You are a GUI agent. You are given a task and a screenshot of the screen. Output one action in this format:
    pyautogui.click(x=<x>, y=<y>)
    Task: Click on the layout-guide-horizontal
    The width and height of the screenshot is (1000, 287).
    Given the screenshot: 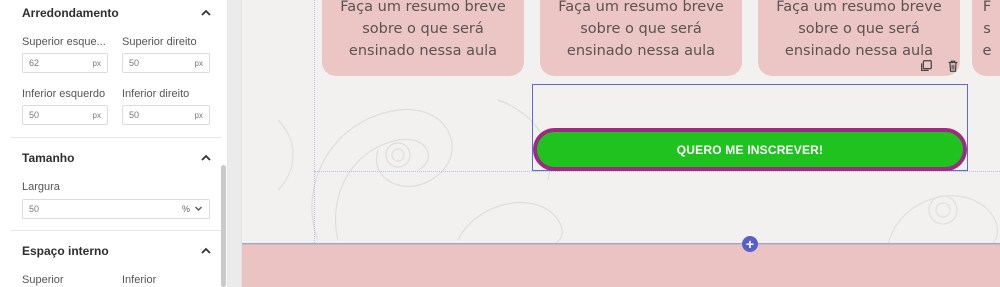 What is the action you would take?
    pyautogui.click(x=657, y=171)
    